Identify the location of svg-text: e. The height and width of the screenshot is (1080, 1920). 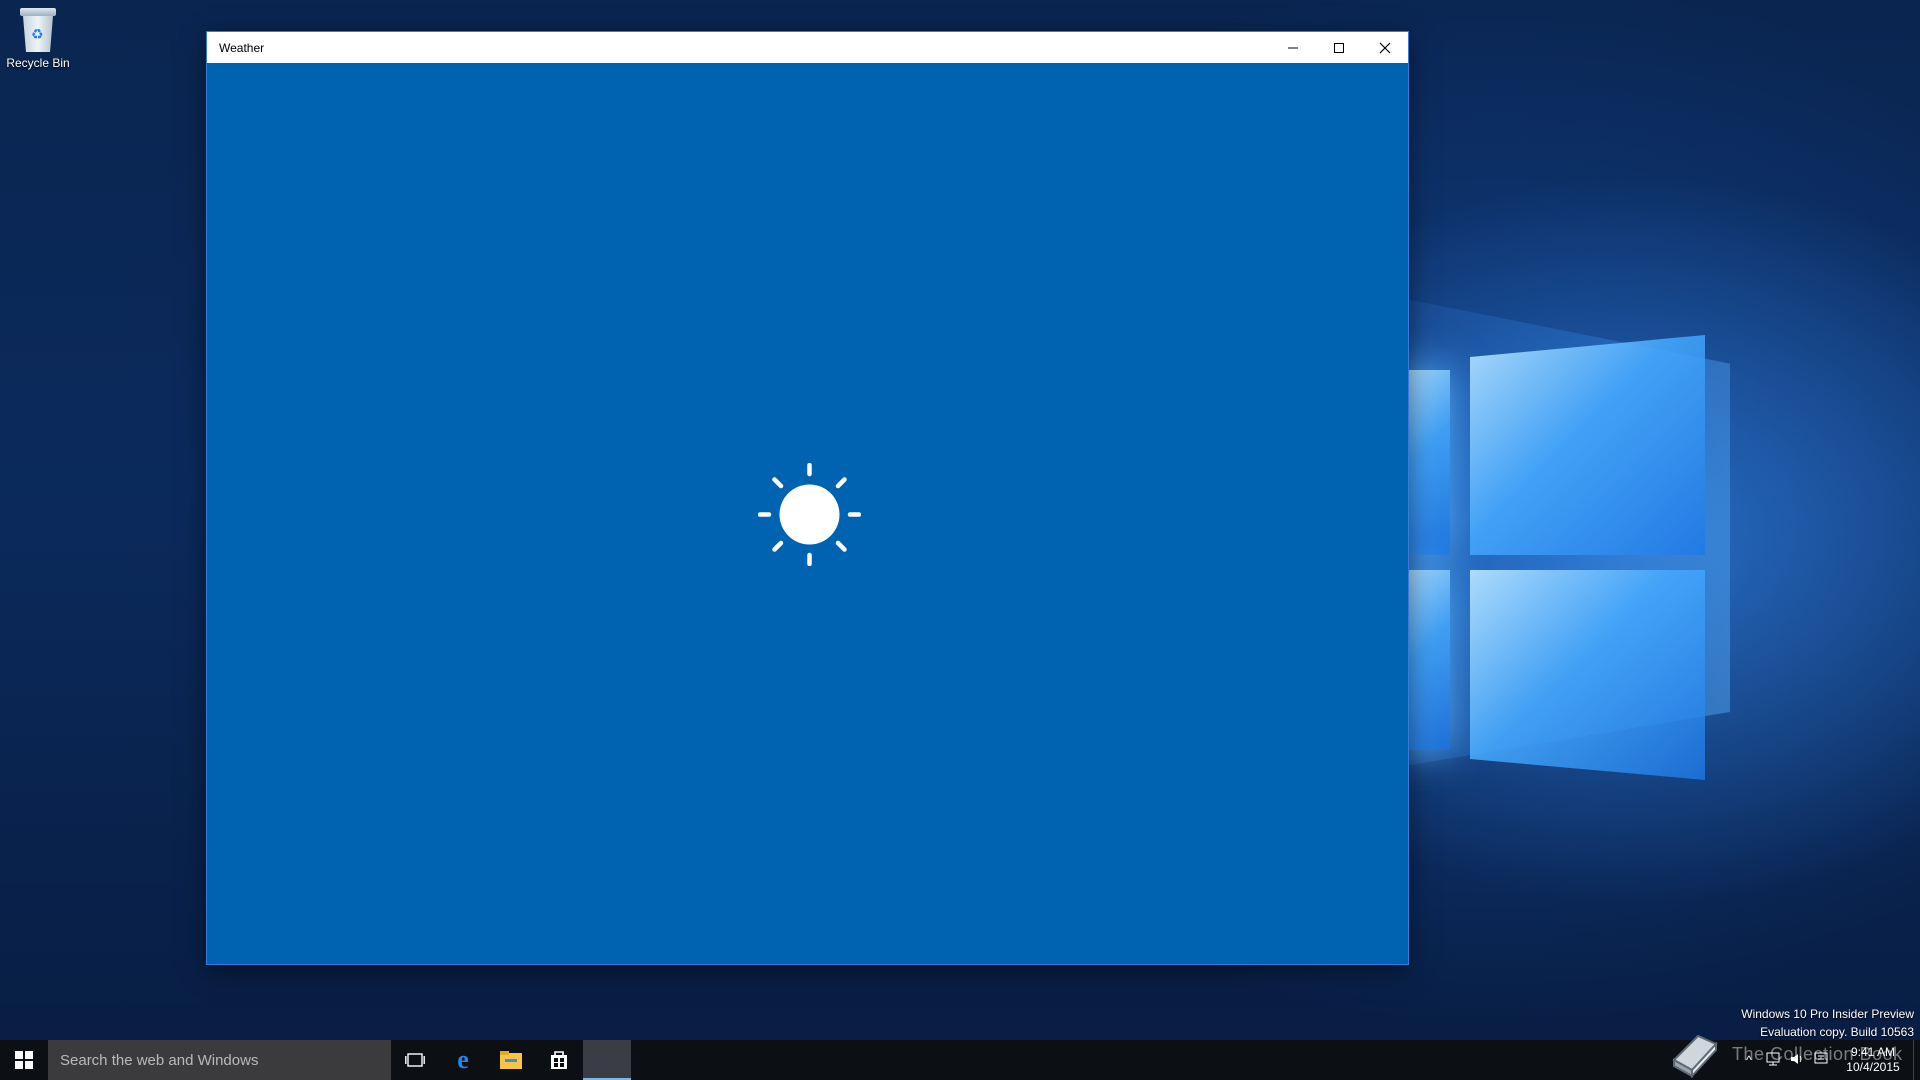
(463, 1060).